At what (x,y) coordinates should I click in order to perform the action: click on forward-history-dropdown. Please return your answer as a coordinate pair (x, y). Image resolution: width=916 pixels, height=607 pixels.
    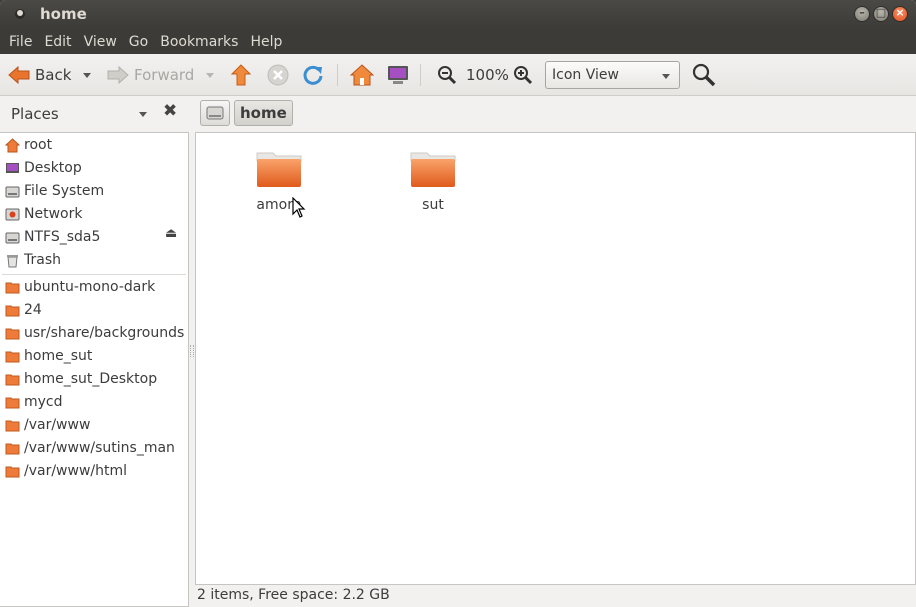
    Looking at the image, I should click on (210, 75).